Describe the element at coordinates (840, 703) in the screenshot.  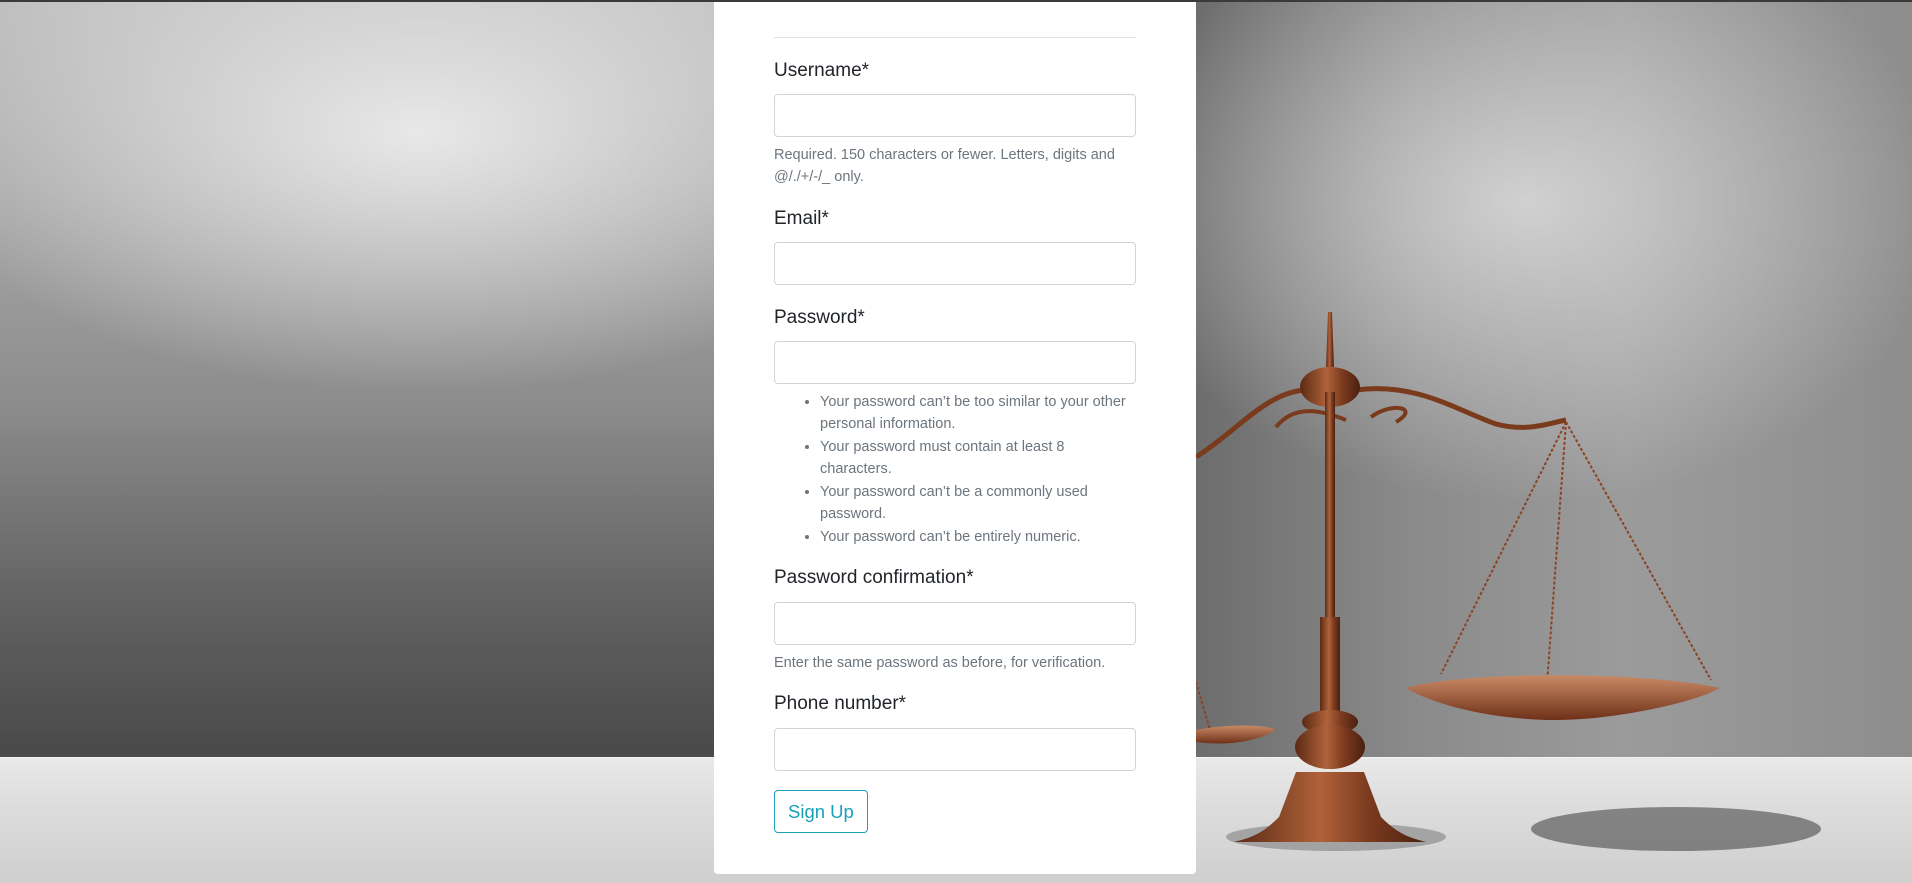
I see `phone-number-label: Phone number*` at that location.